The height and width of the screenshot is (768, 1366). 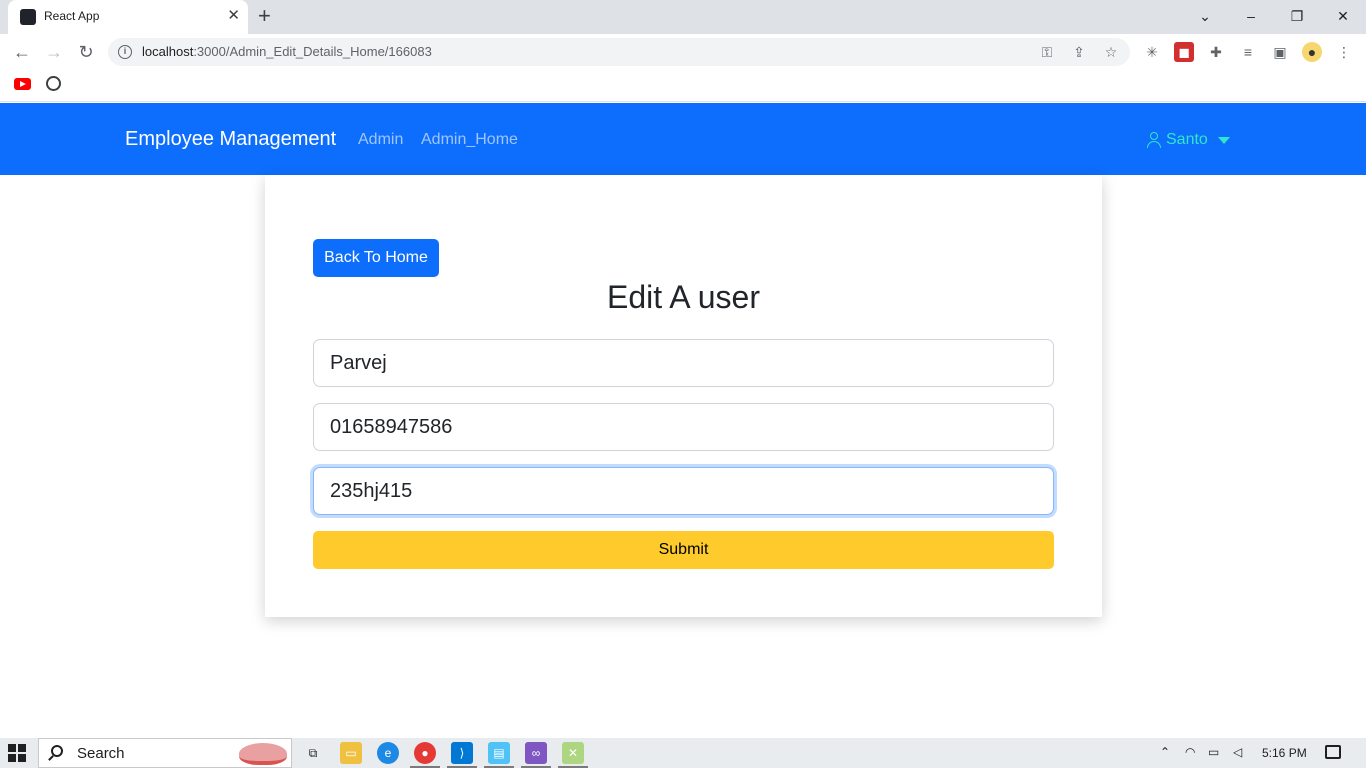 What do you see at coordinates (536, 755) in the screenshot?
I see `visual-studio-icon: ∞` at bounding box center [536, 755].